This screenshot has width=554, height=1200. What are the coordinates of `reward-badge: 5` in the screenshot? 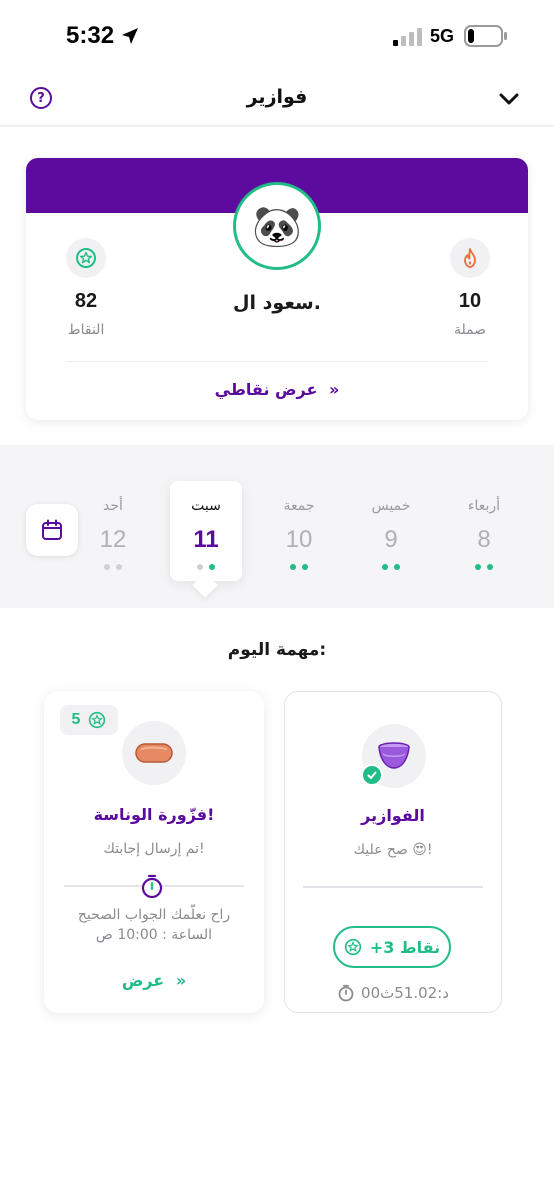 It's located at (89, 720).